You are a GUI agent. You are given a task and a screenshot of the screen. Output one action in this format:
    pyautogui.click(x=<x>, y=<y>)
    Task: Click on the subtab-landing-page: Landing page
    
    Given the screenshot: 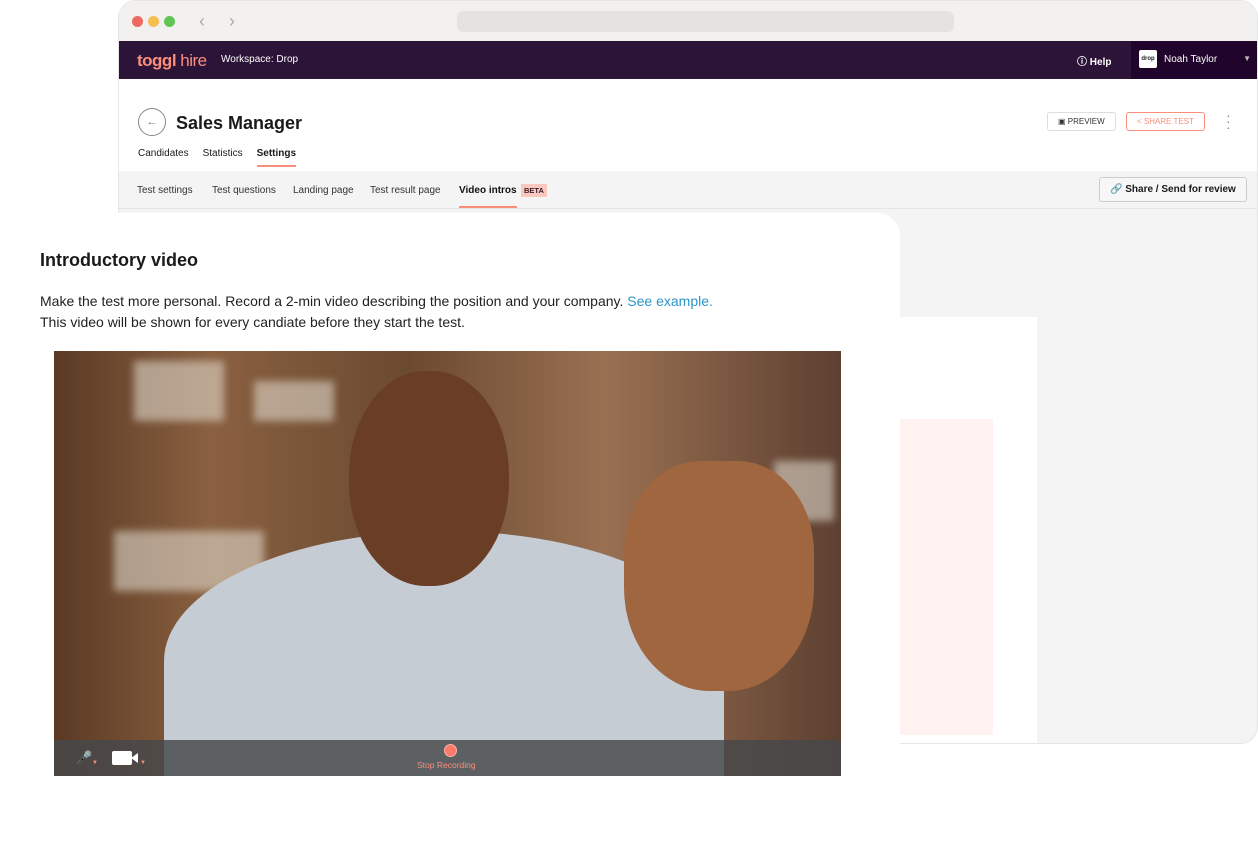 What is the action you would take?
    pyautogui.click(x=323, y=190)
    